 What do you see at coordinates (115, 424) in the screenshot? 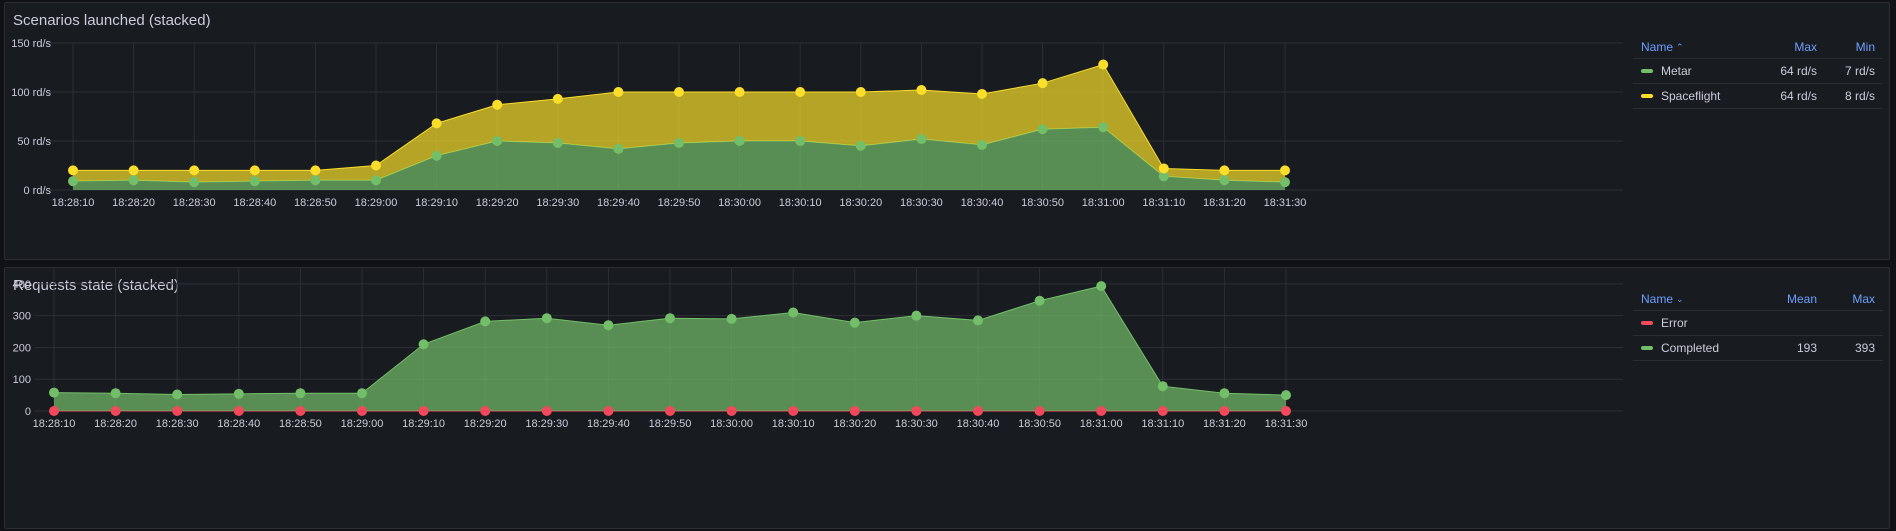
I see `x-tick-label: 18:28:20` at bounding box center [115, 424].